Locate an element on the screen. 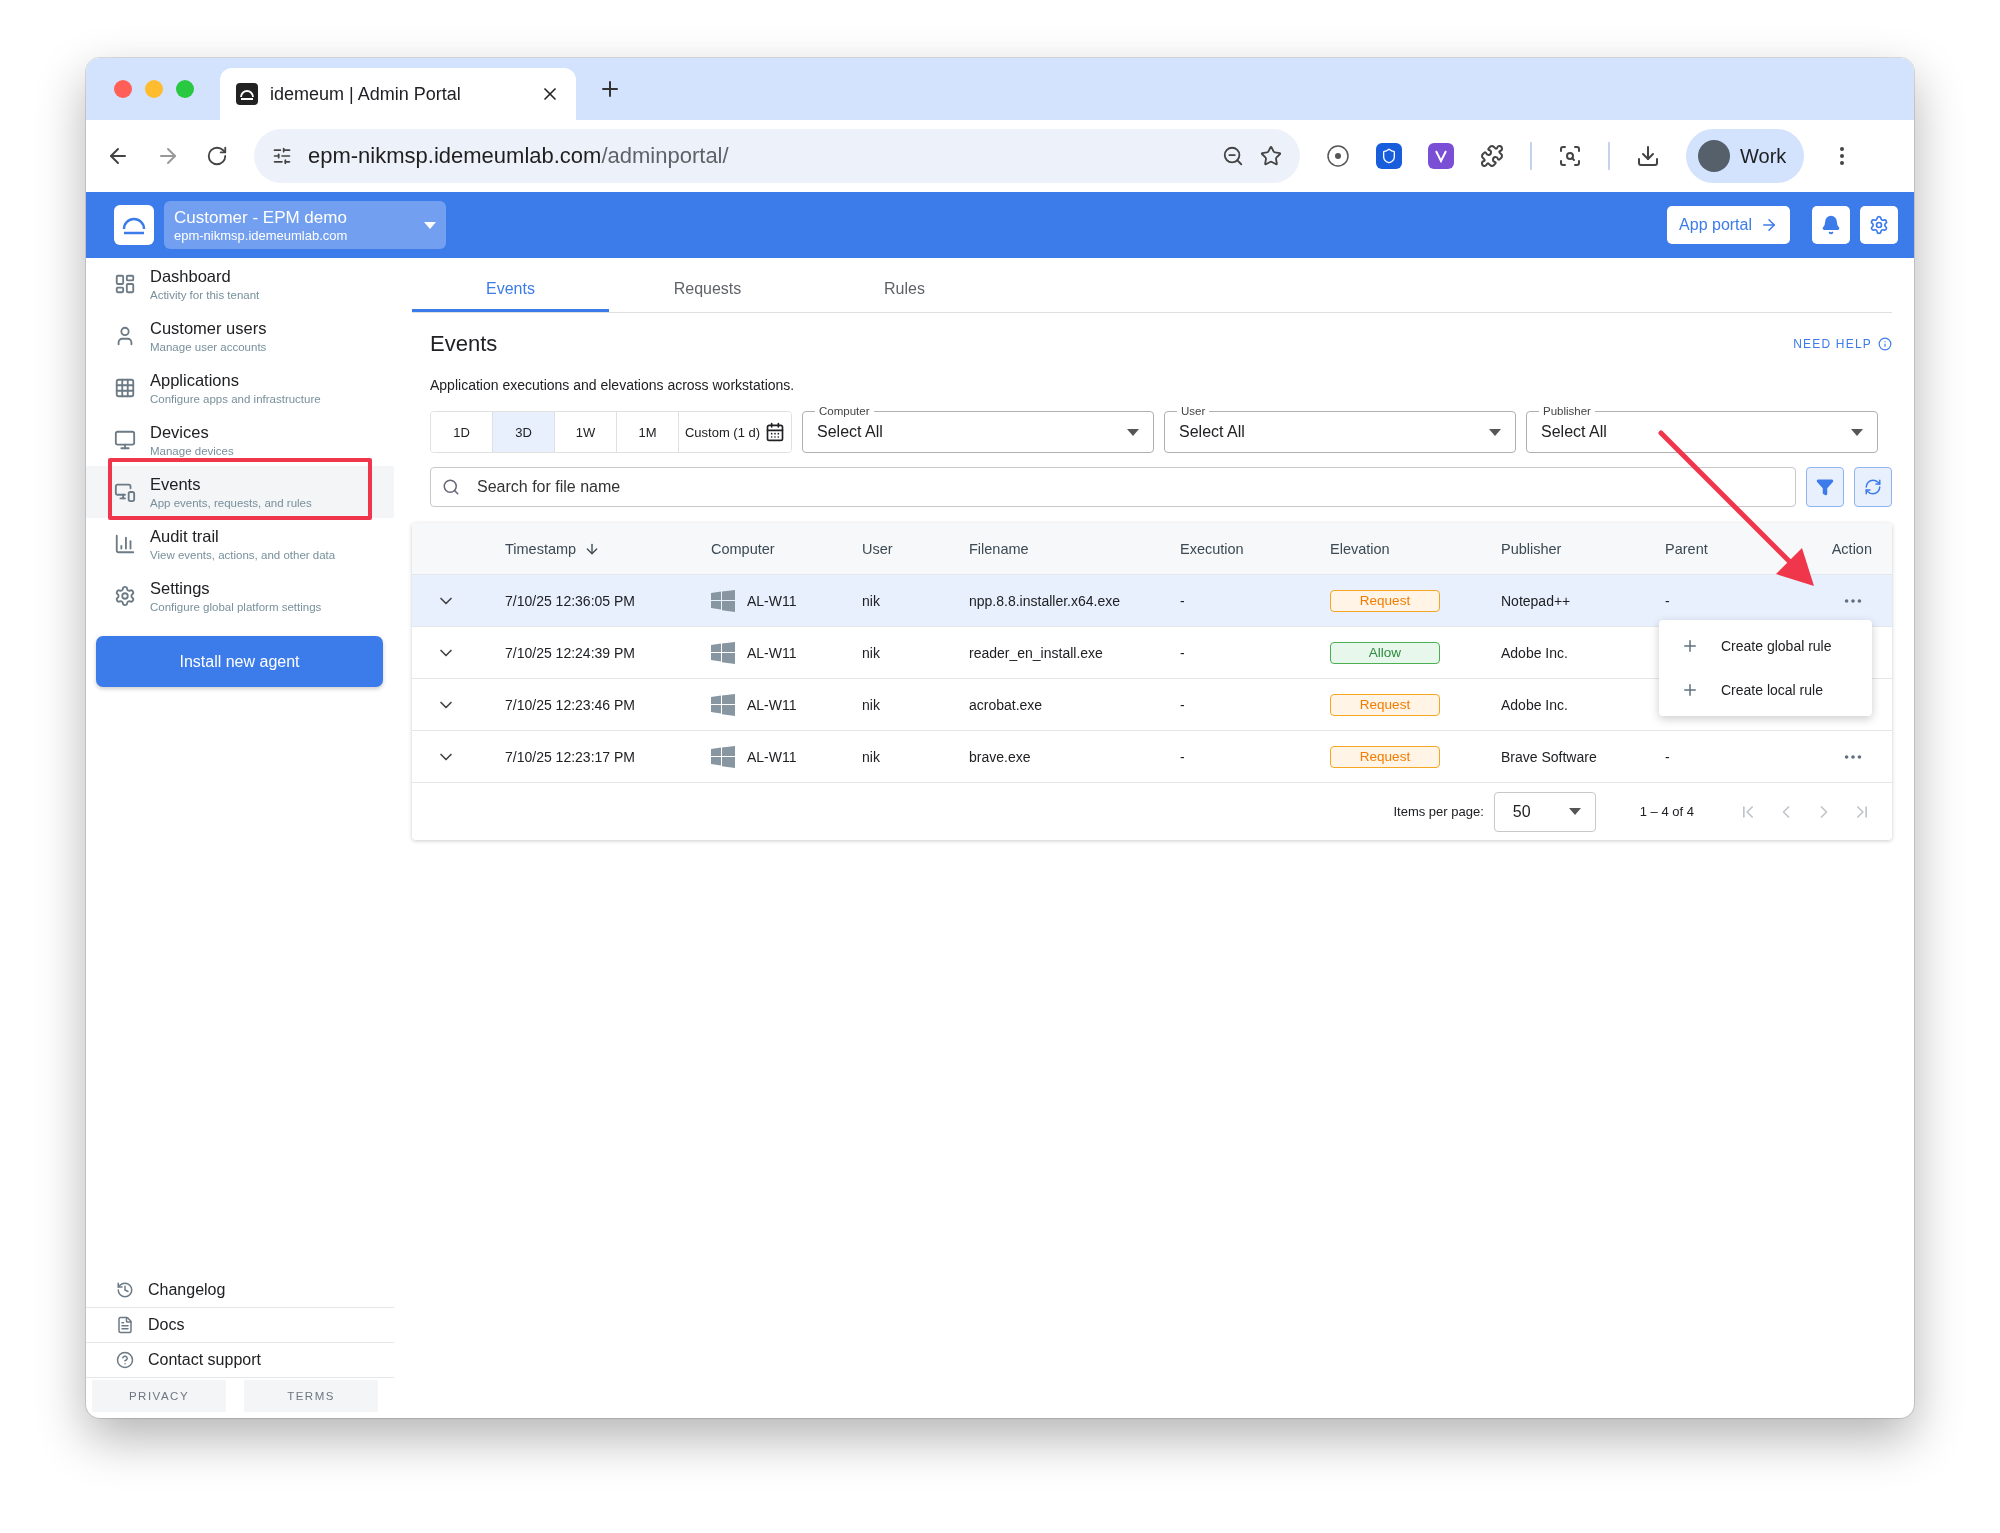  calendar-icon is located at coordinates (775, 432).